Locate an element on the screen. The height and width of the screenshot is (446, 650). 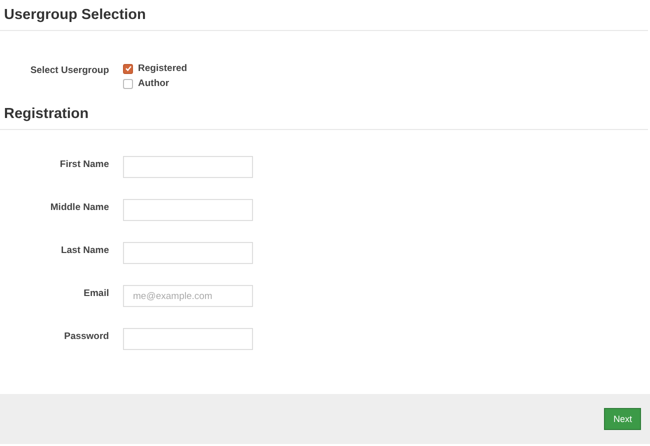
field-label: First Name is located at coordinates (83, 164).